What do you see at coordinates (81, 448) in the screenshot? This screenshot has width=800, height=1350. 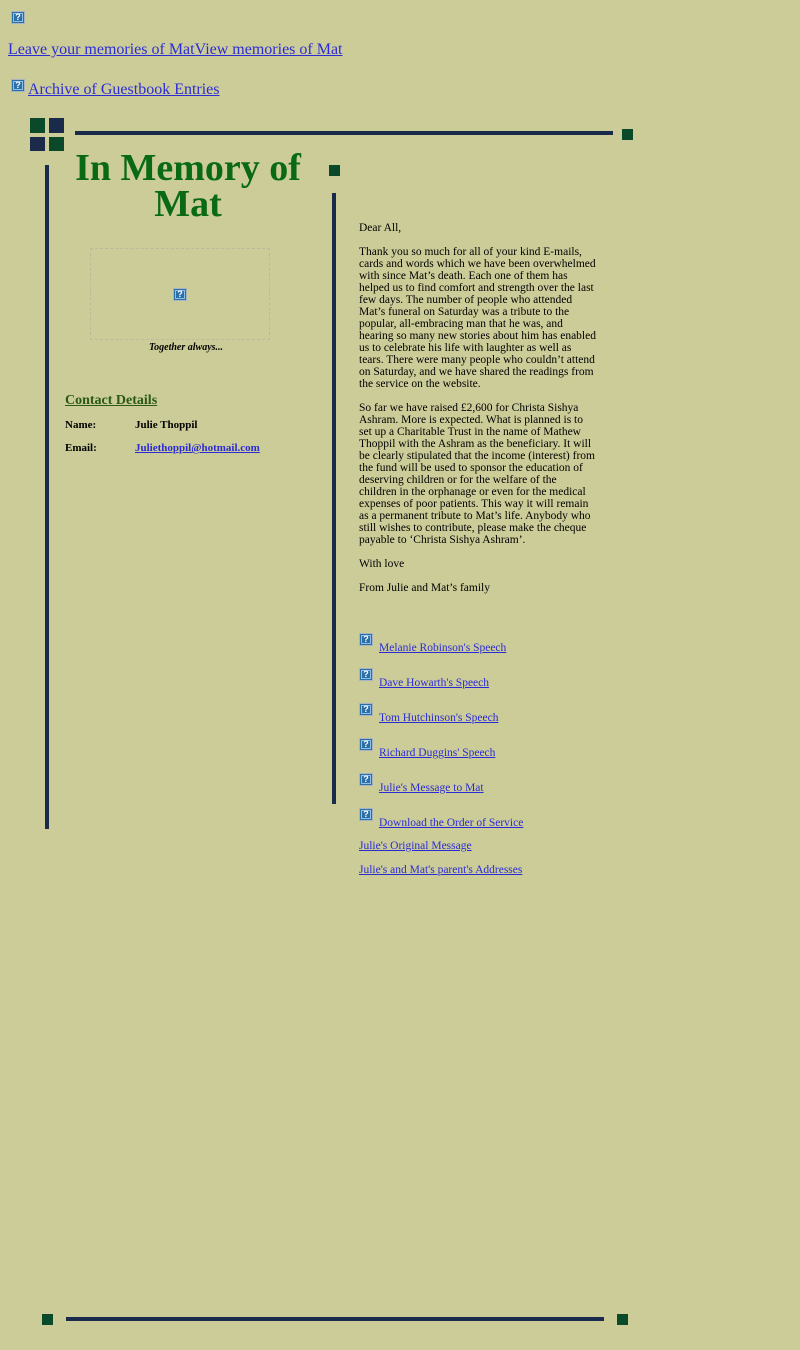 I see `email-label: Email:` at bounding box center [81, 448].